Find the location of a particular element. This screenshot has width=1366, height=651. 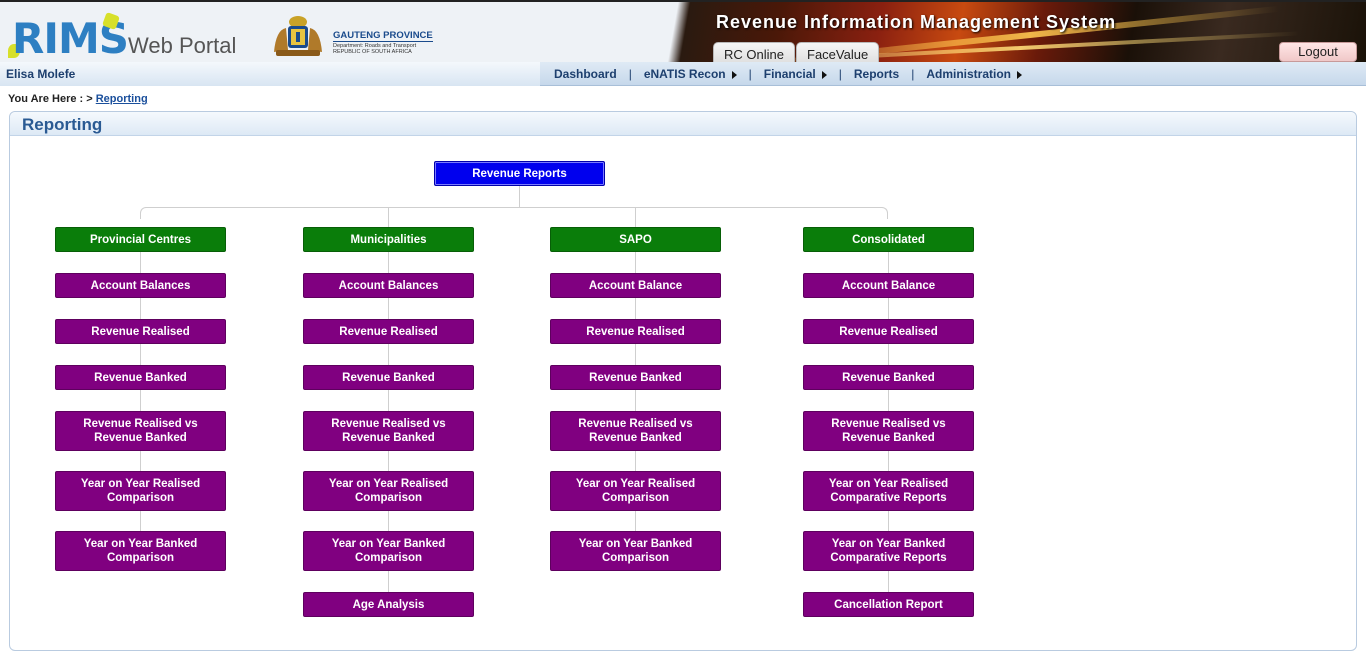

tab-facevalue: FaceValue is located at coordinates (838, 52).